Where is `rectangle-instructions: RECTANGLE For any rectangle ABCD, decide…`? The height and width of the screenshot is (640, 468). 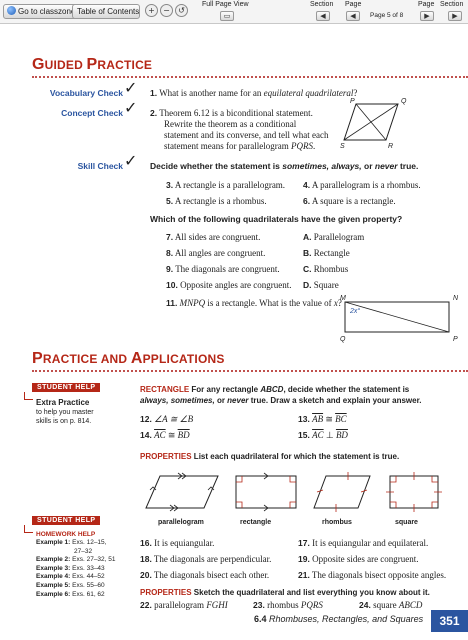
rectangle-instructions: RECTANGLE For any rectangle ABCD, decide… is located at coordinates (275, 389).